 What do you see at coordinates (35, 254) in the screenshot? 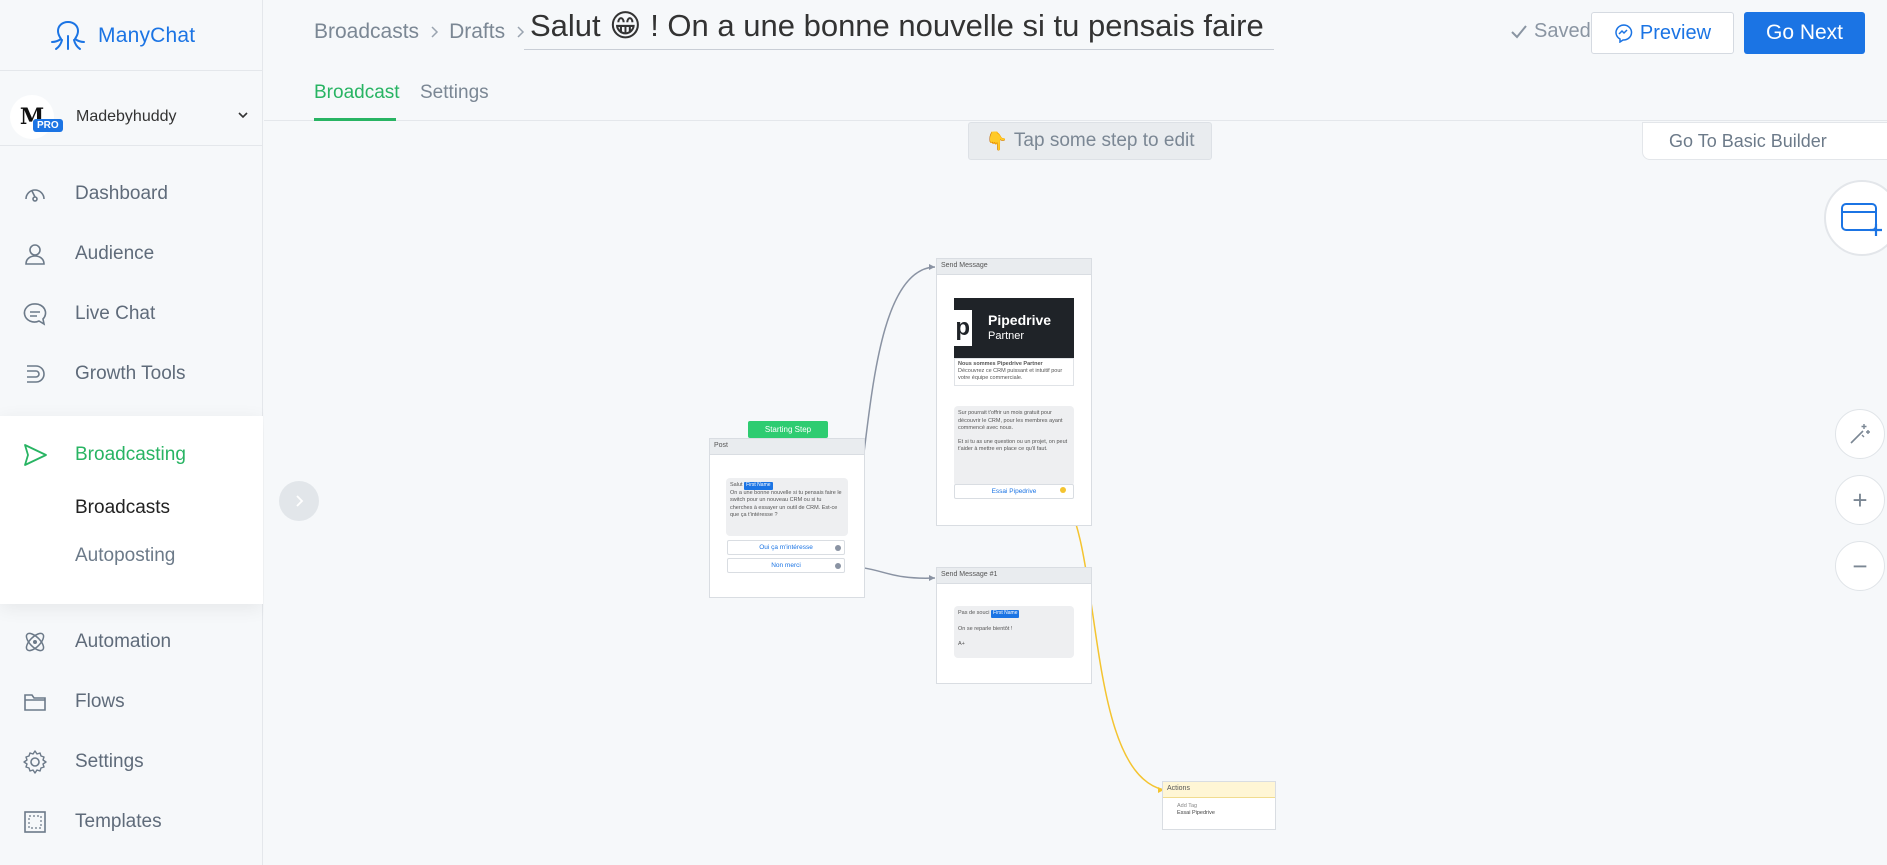
I see `person-icon` at bounding box center [35, 254].